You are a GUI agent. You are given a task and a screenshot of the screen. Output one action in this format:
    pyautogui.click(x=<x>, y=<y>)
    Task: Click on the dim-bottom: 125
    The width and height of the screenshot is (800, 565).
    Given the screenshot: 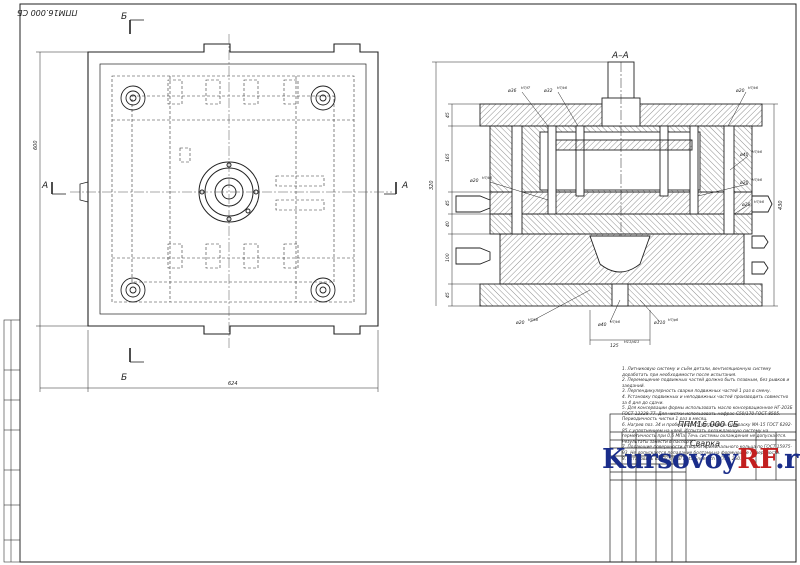 What is the action you would take?
    pyautogui.click(x=614, y=346)
    